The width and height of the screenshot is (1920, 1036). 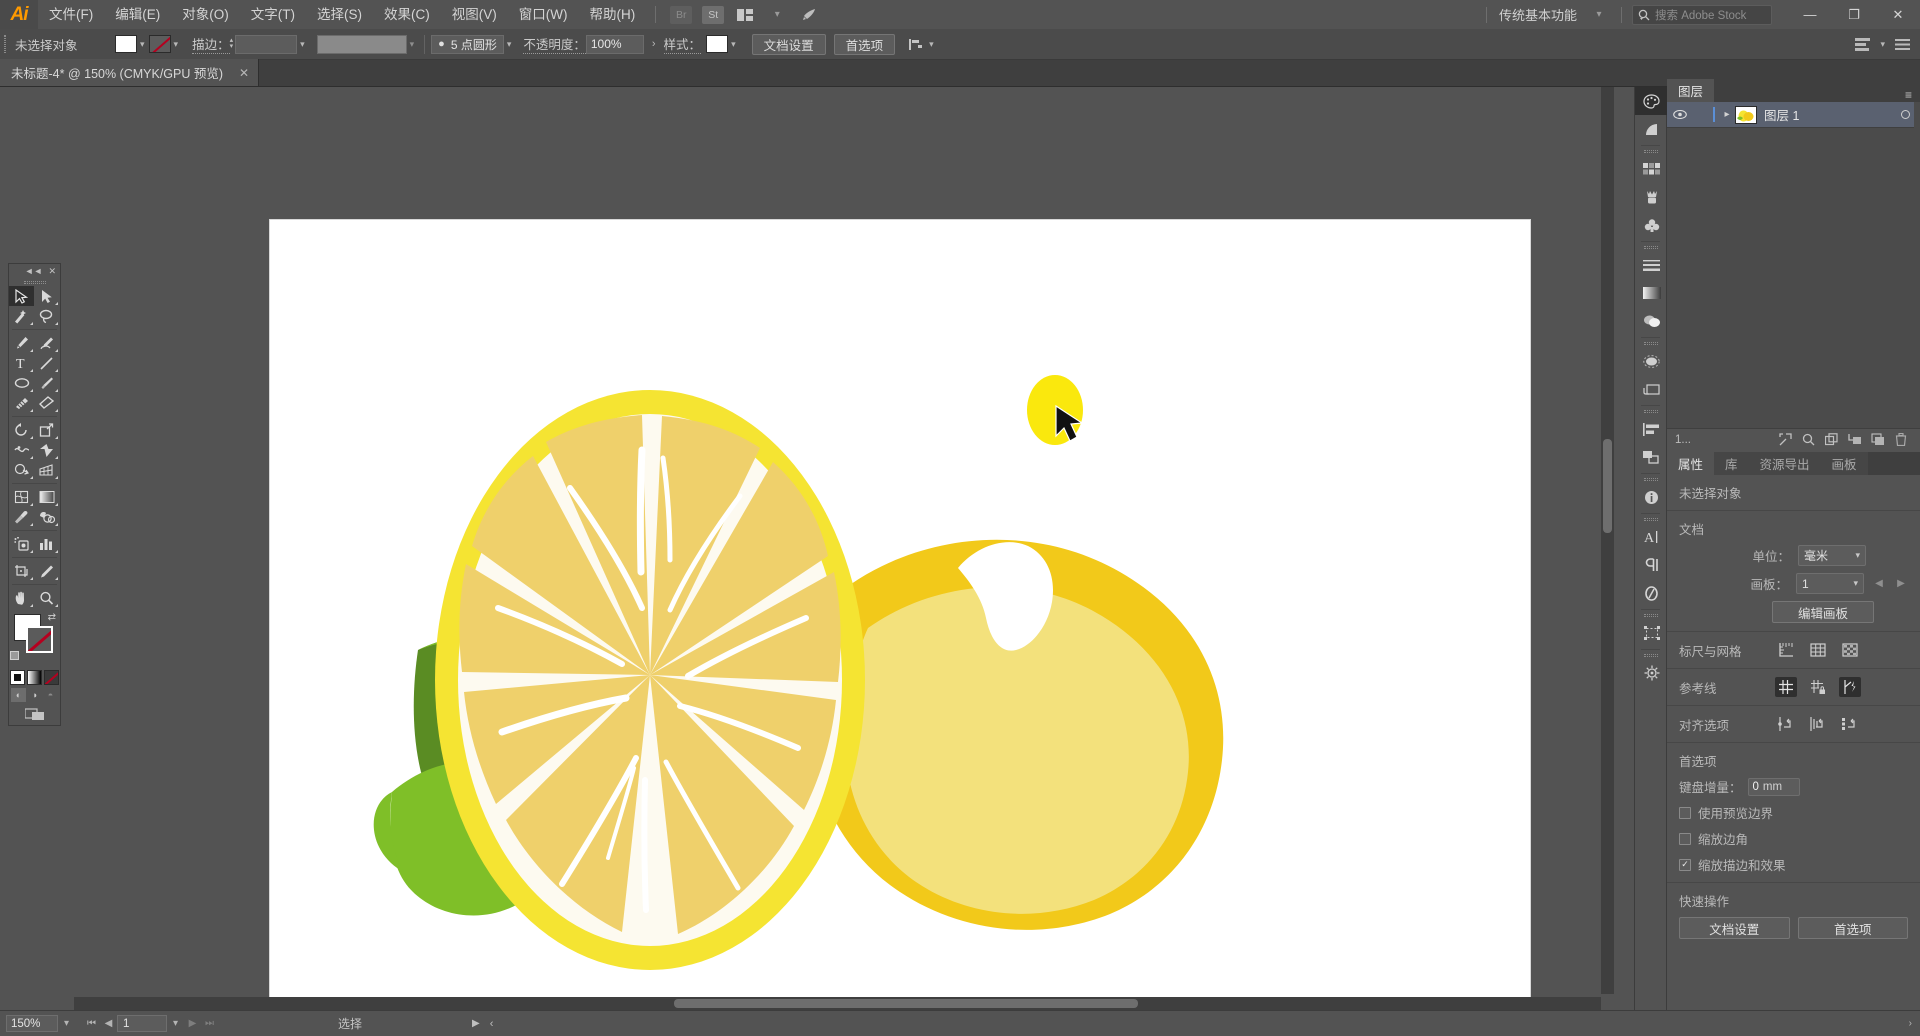 I want to click on artboard-number-input: 1, so click(x=142, y=1023).